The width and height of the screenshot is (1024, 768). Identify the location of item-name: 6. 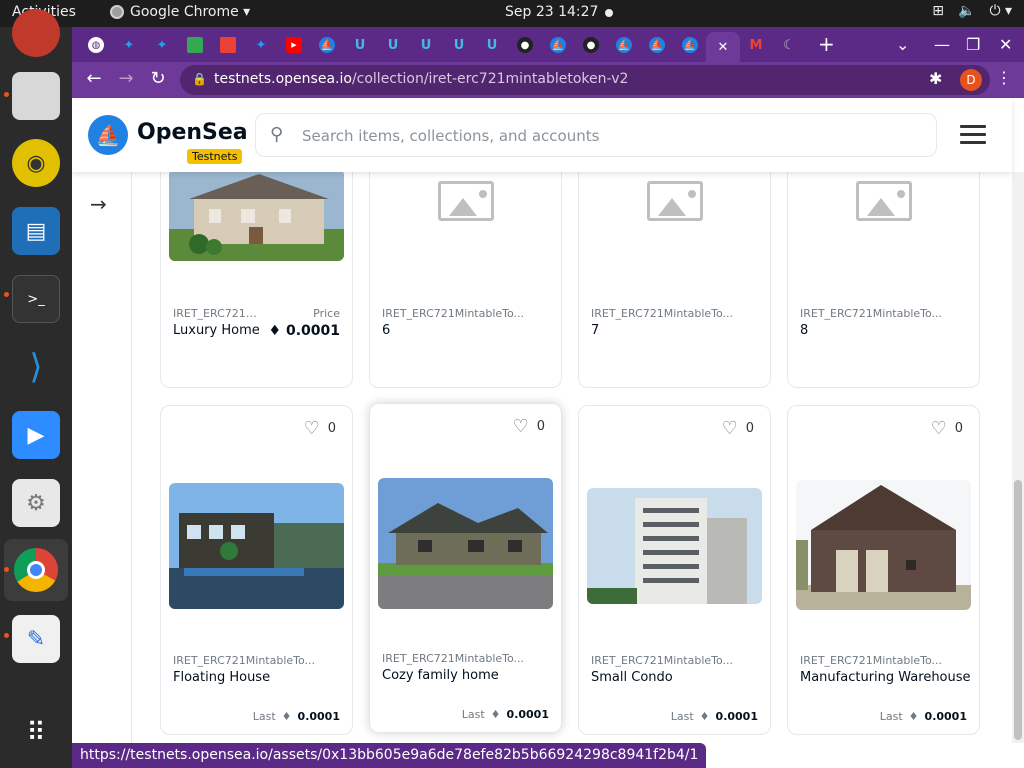
(386, 330).